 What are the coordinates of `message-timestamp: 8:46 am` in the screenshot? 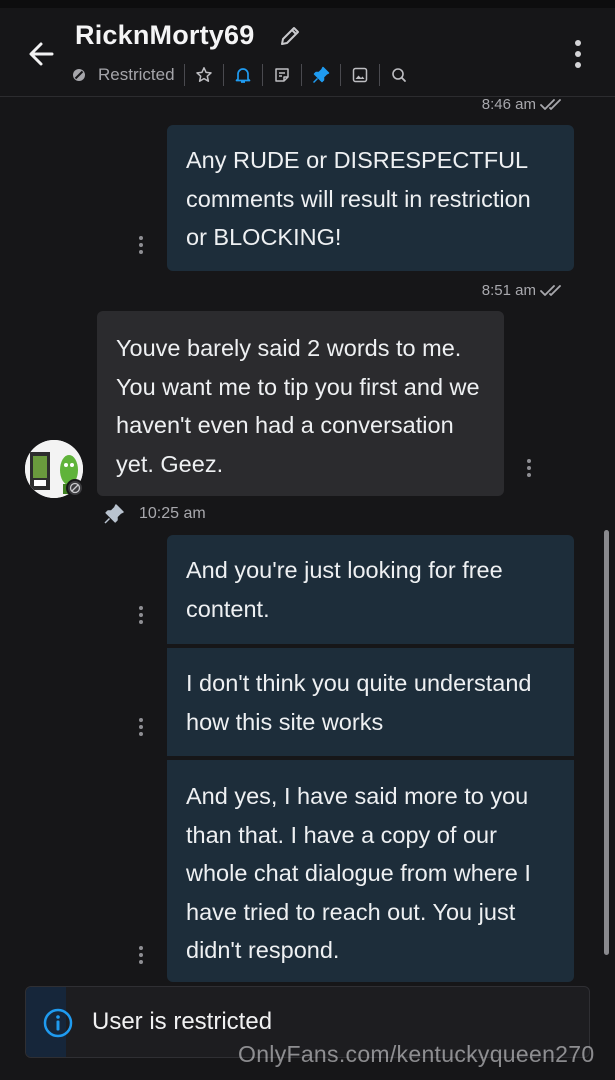 It's located at (526, 104).